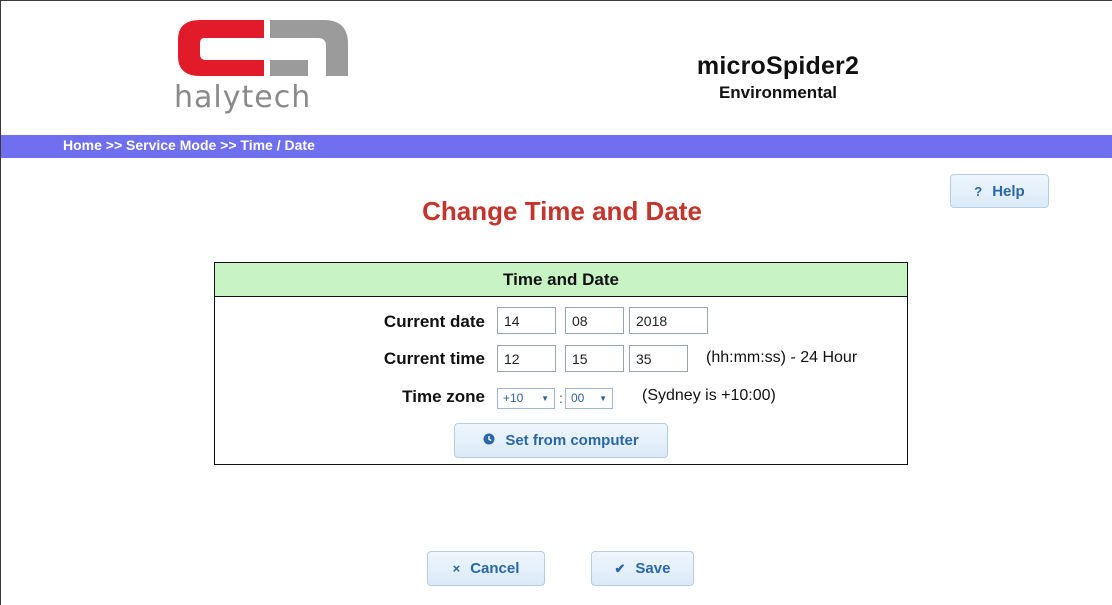  I want to click on current-time-label: Current time, so click(434, 358).